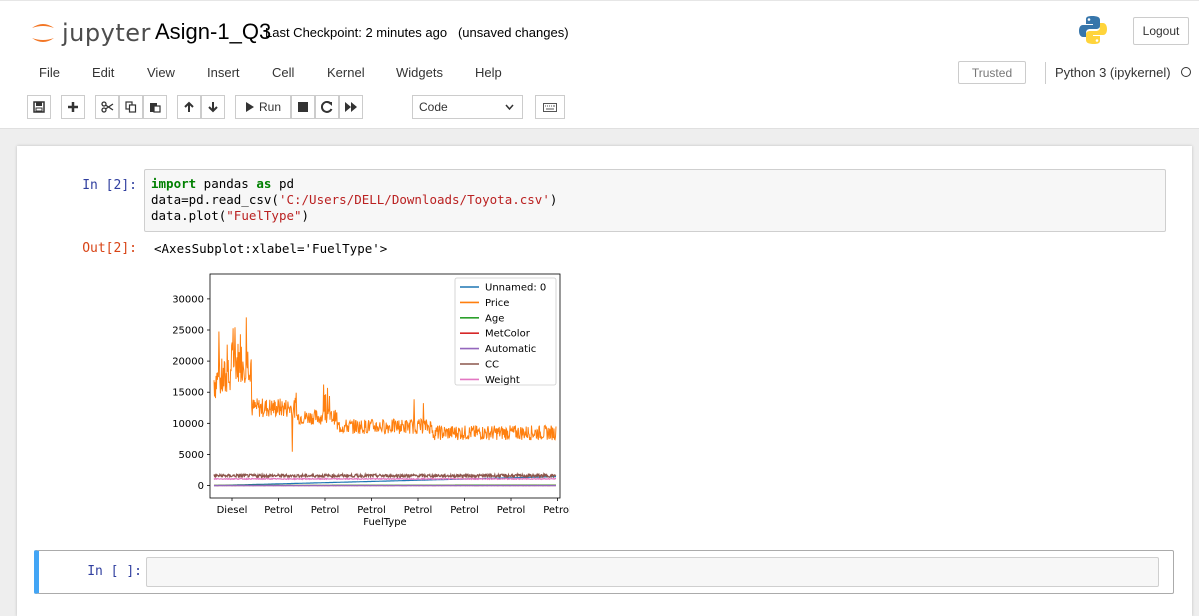 This screenshot has width=1199, height=616. I want to click on menu-kernel: Kernel, so click(346, 72).